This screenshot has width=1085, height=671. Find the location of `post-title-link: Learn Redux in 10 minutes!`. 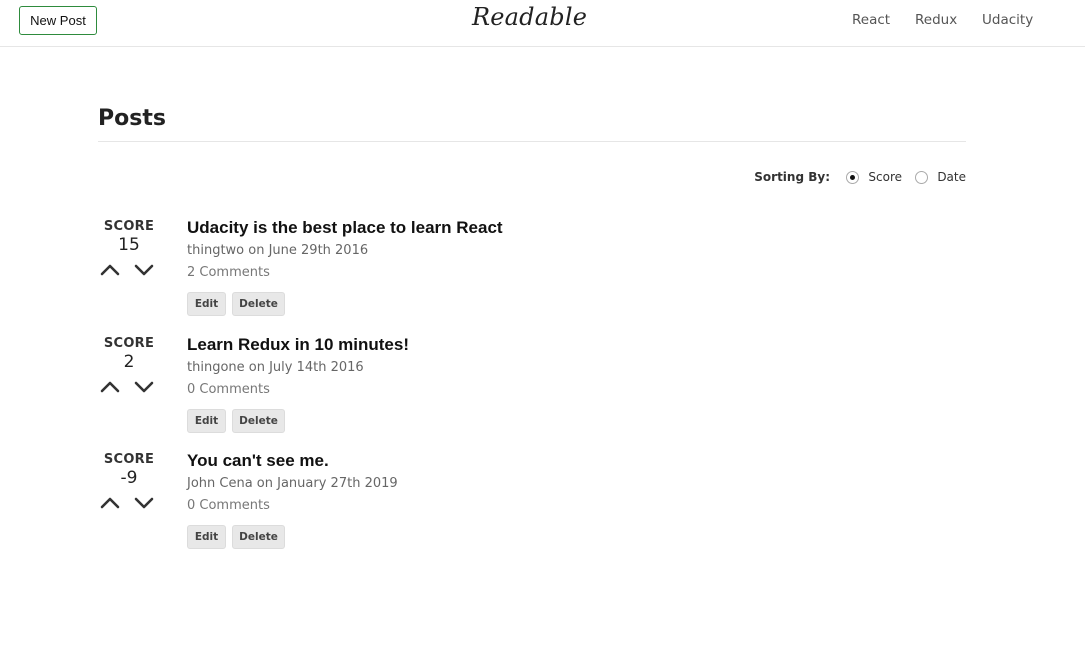

post-title-link: Learn Redux in 10 minutes! is located at coordinates (537, 345).